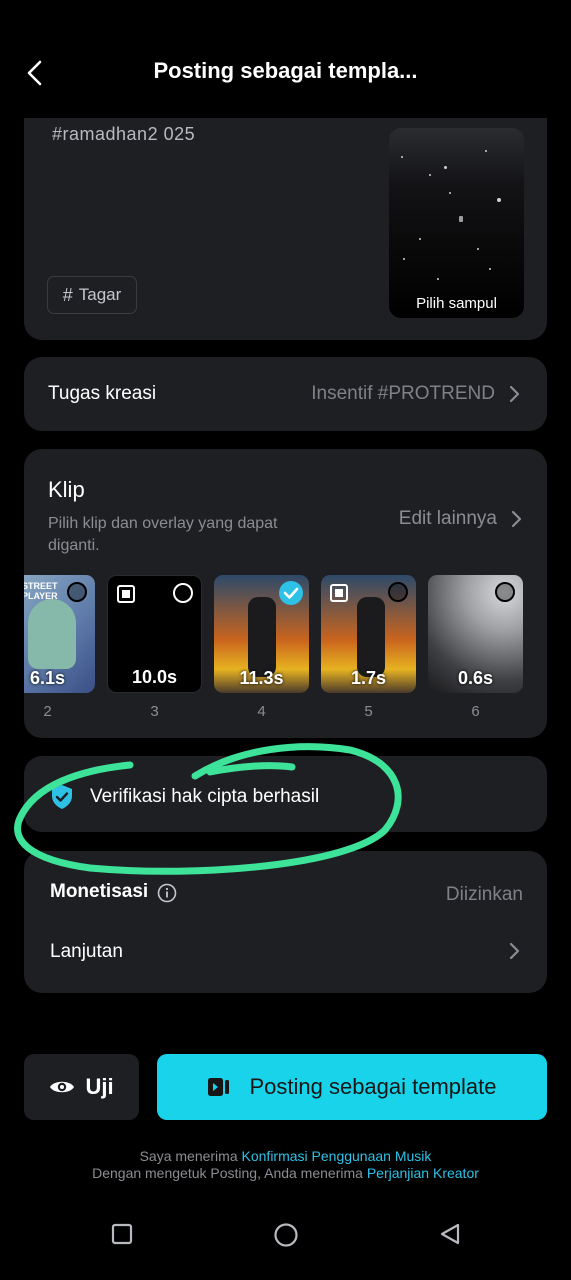 The image size is (571, 1280). What do you see at coordinates (456, 303) in the screenshot?
I see `cover-label: Pilih sampul` at bounding box center [456, 303].